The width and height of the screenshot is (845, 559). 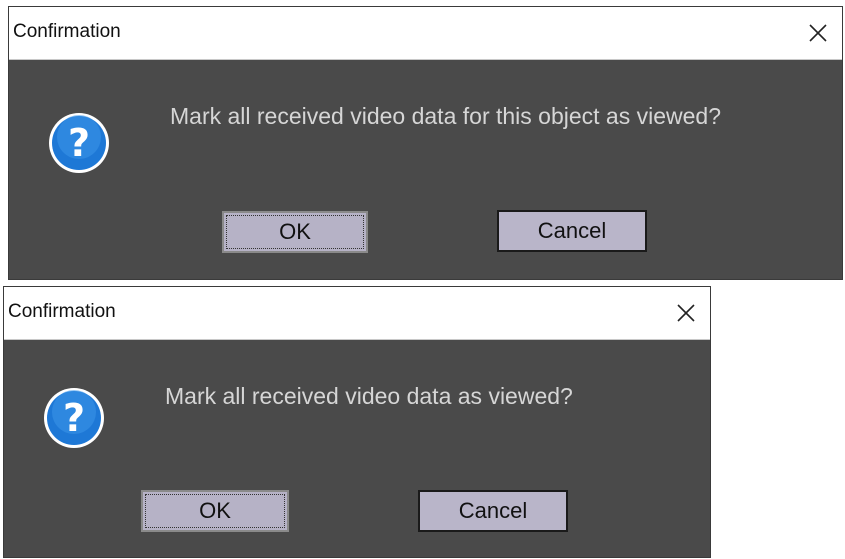 What do you see at coordinates (369, 396) in the screenshot?
I see `confirmation-message: Mark all received video data as viewed?` at bounding box center [369, 396].